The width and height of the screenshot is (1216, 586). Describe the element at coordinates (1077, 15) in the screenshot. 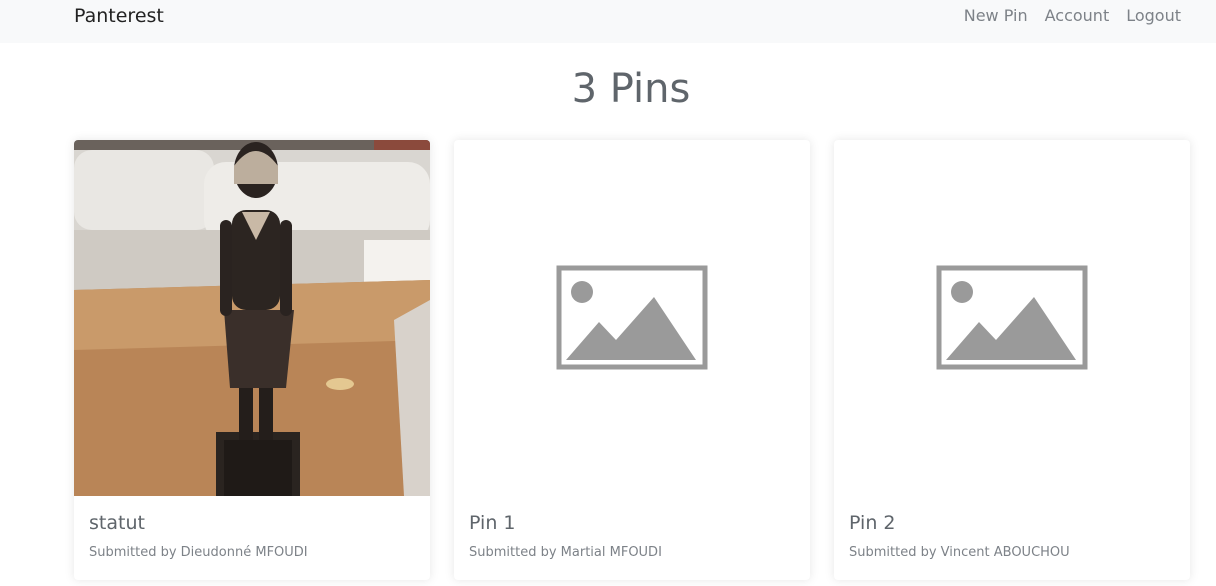

I see `account-link: Account` at that location.